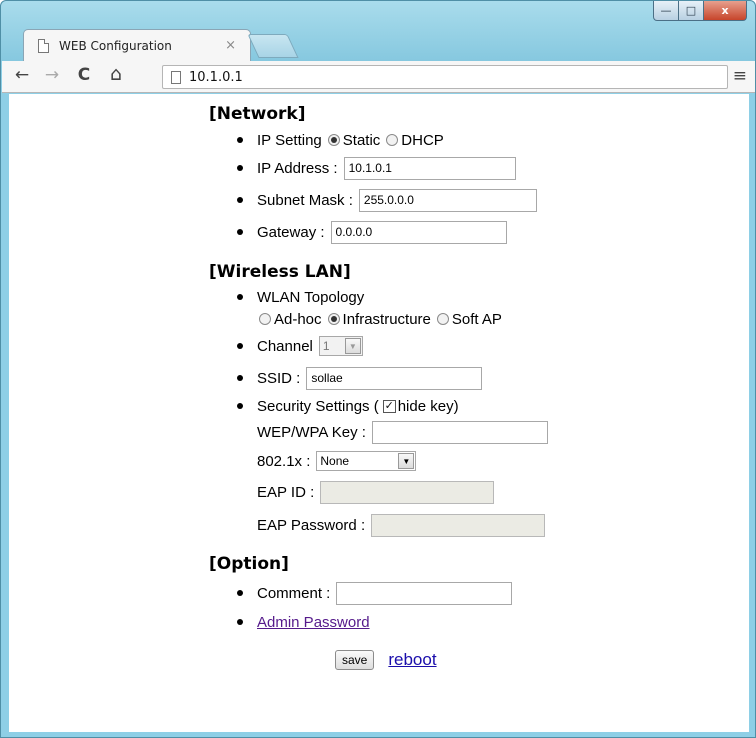 The height and width of the screenshot is (738, 756). I want to click on dot1x-row: 802.1x : None ▼, so click(419, 461).